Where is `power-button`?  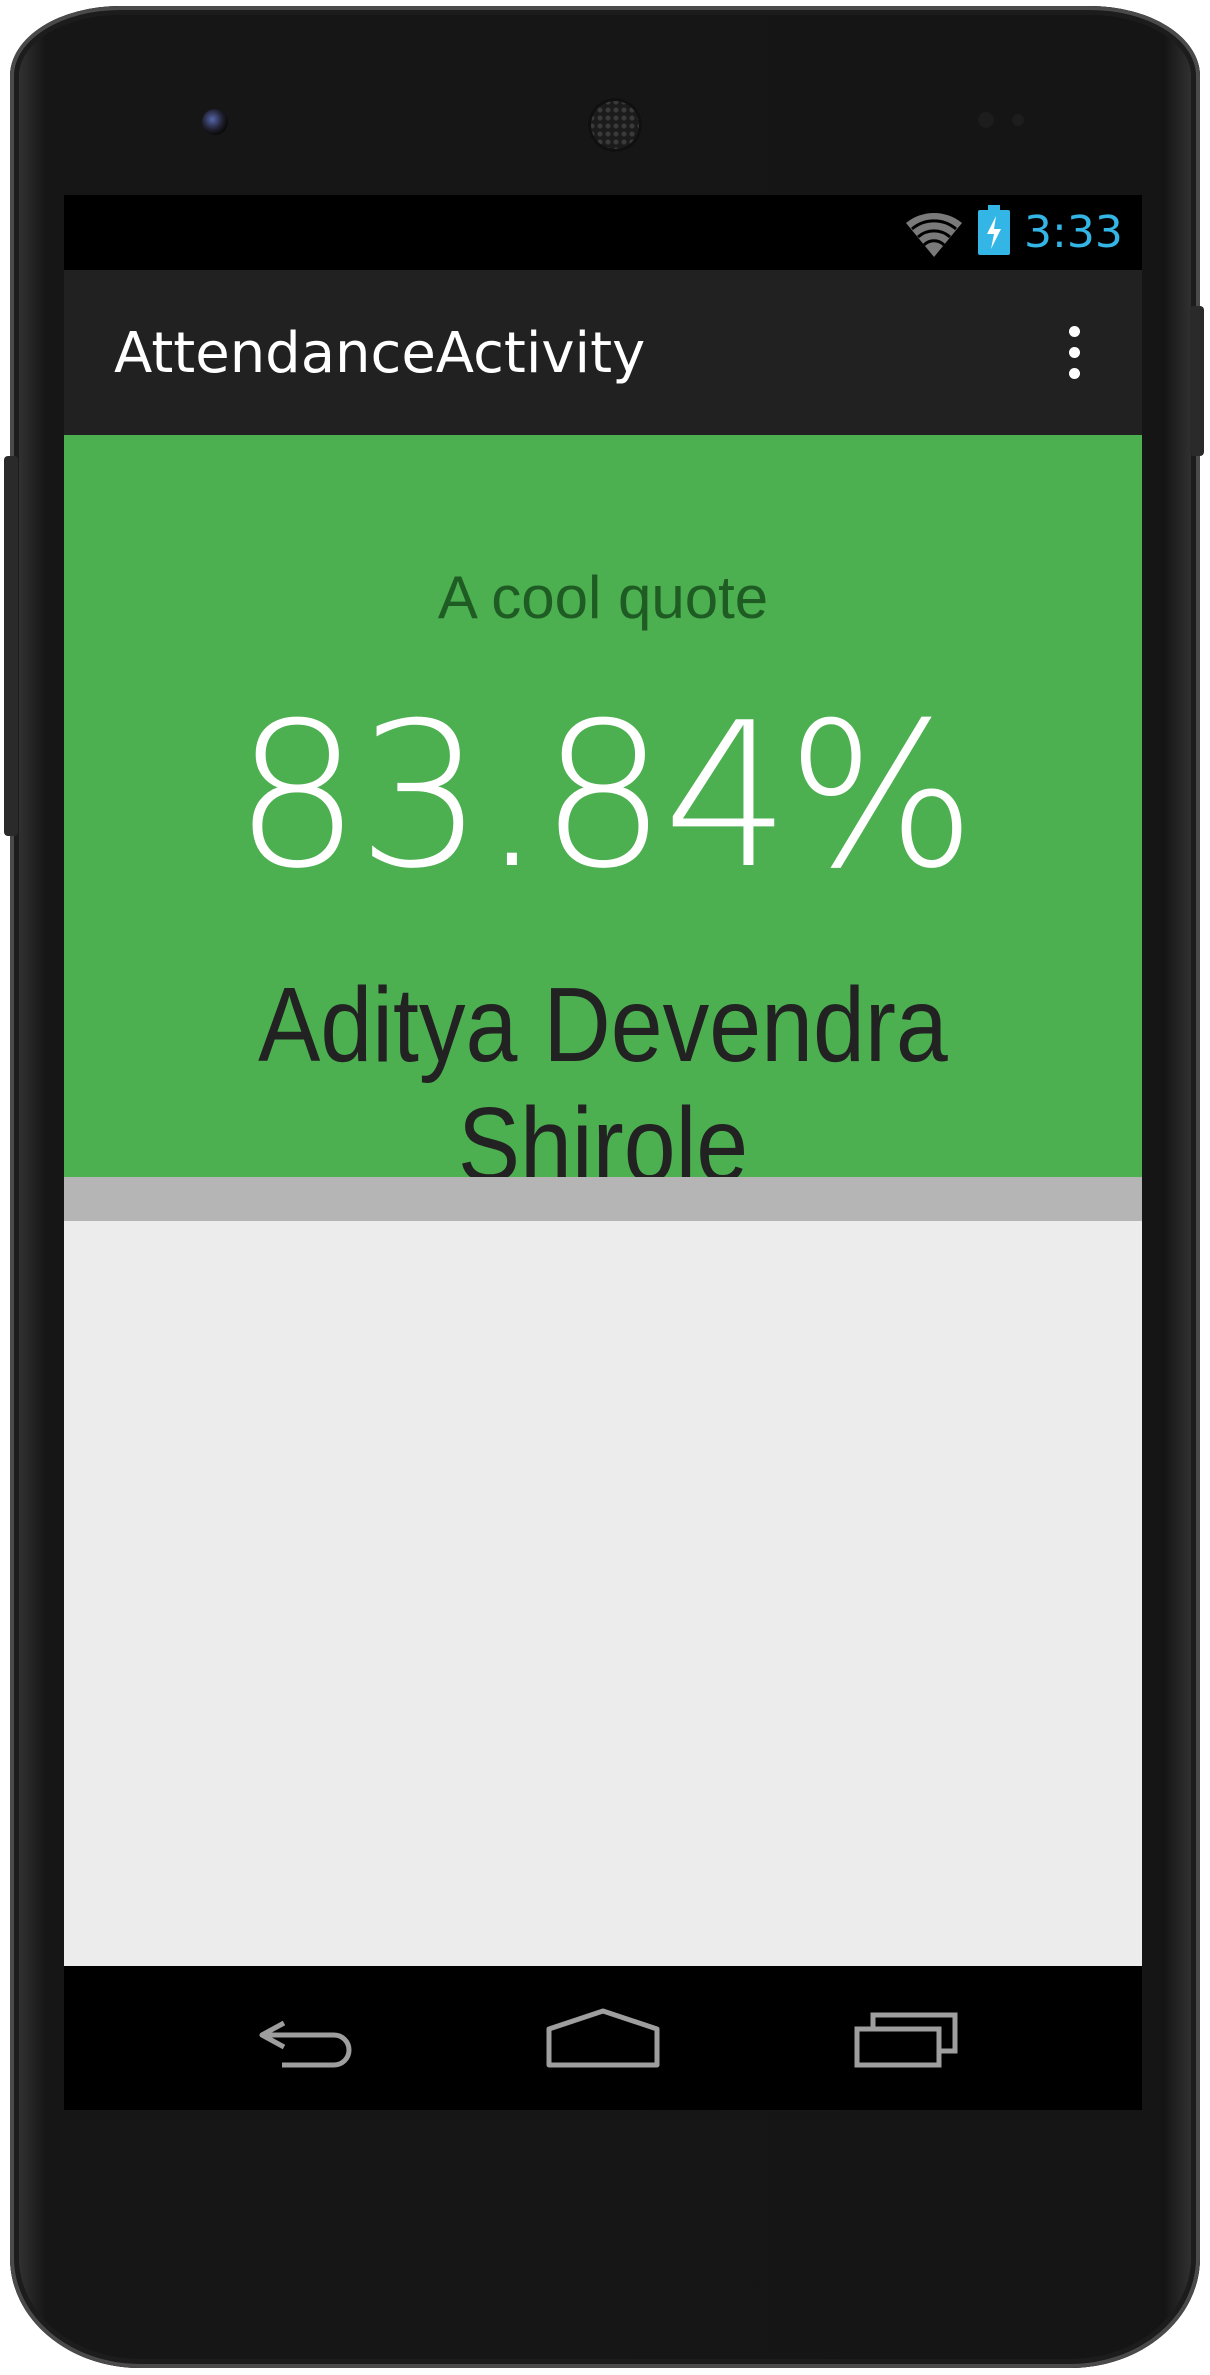 power-button is located at coordinates (1197, 381).